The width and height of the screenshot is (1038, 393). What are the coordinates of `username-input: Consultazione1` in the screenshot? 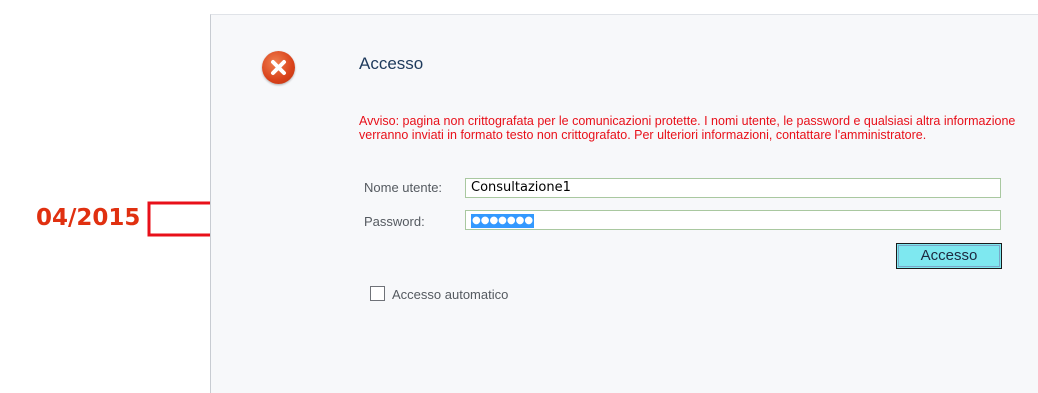 It's located at (733, 188).